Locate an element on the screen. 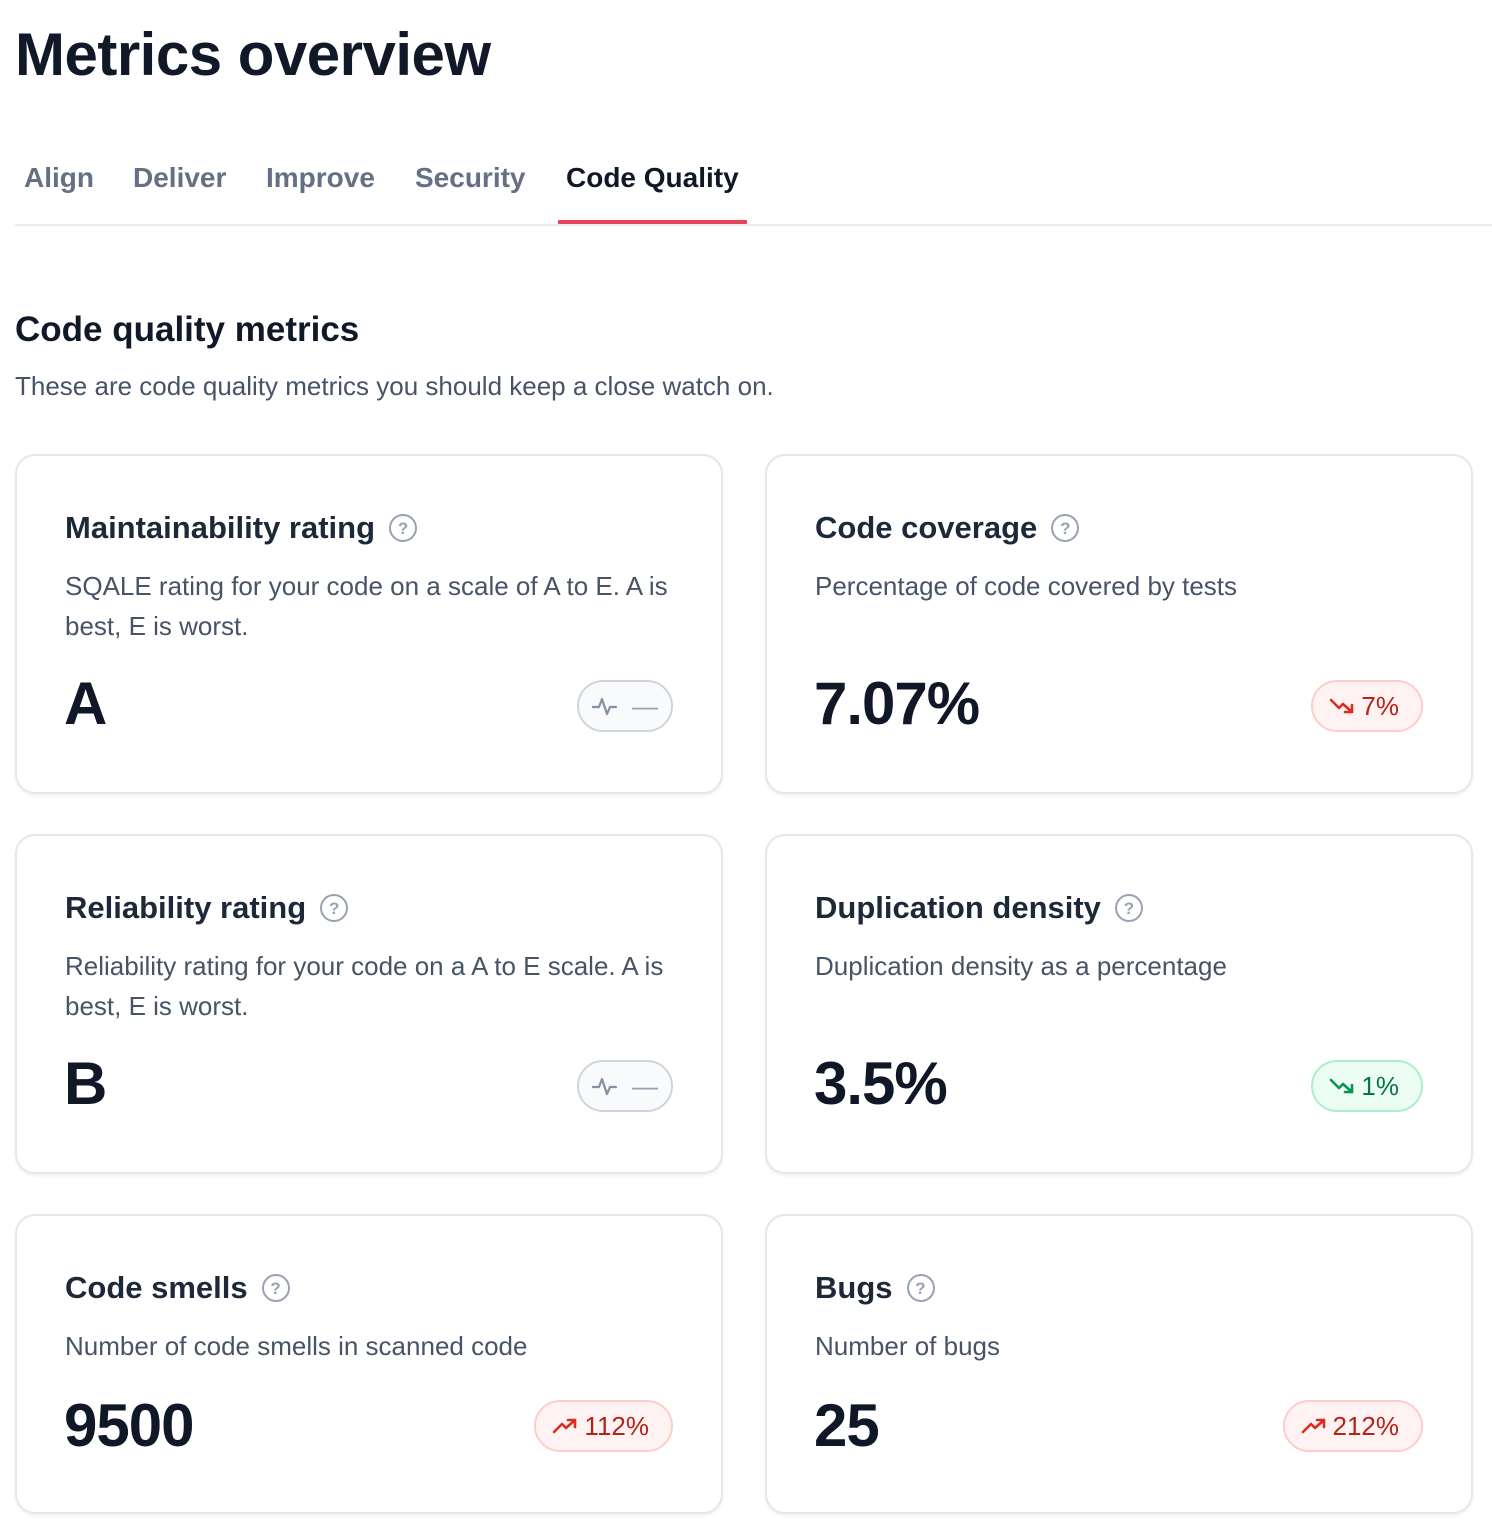  trend-text: 1% is located at coordinates (1380, 1085).